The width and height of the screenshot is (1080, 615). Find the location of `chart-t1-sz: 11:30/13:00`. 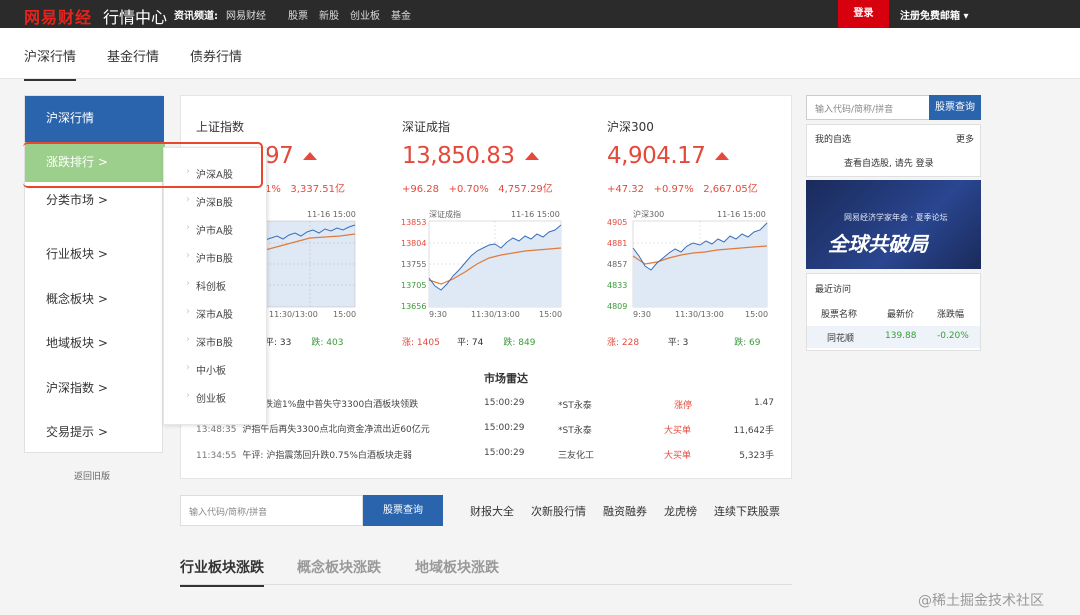

chart-t1-sz: 11:30/13:00 is located at coordinates (495, 314).